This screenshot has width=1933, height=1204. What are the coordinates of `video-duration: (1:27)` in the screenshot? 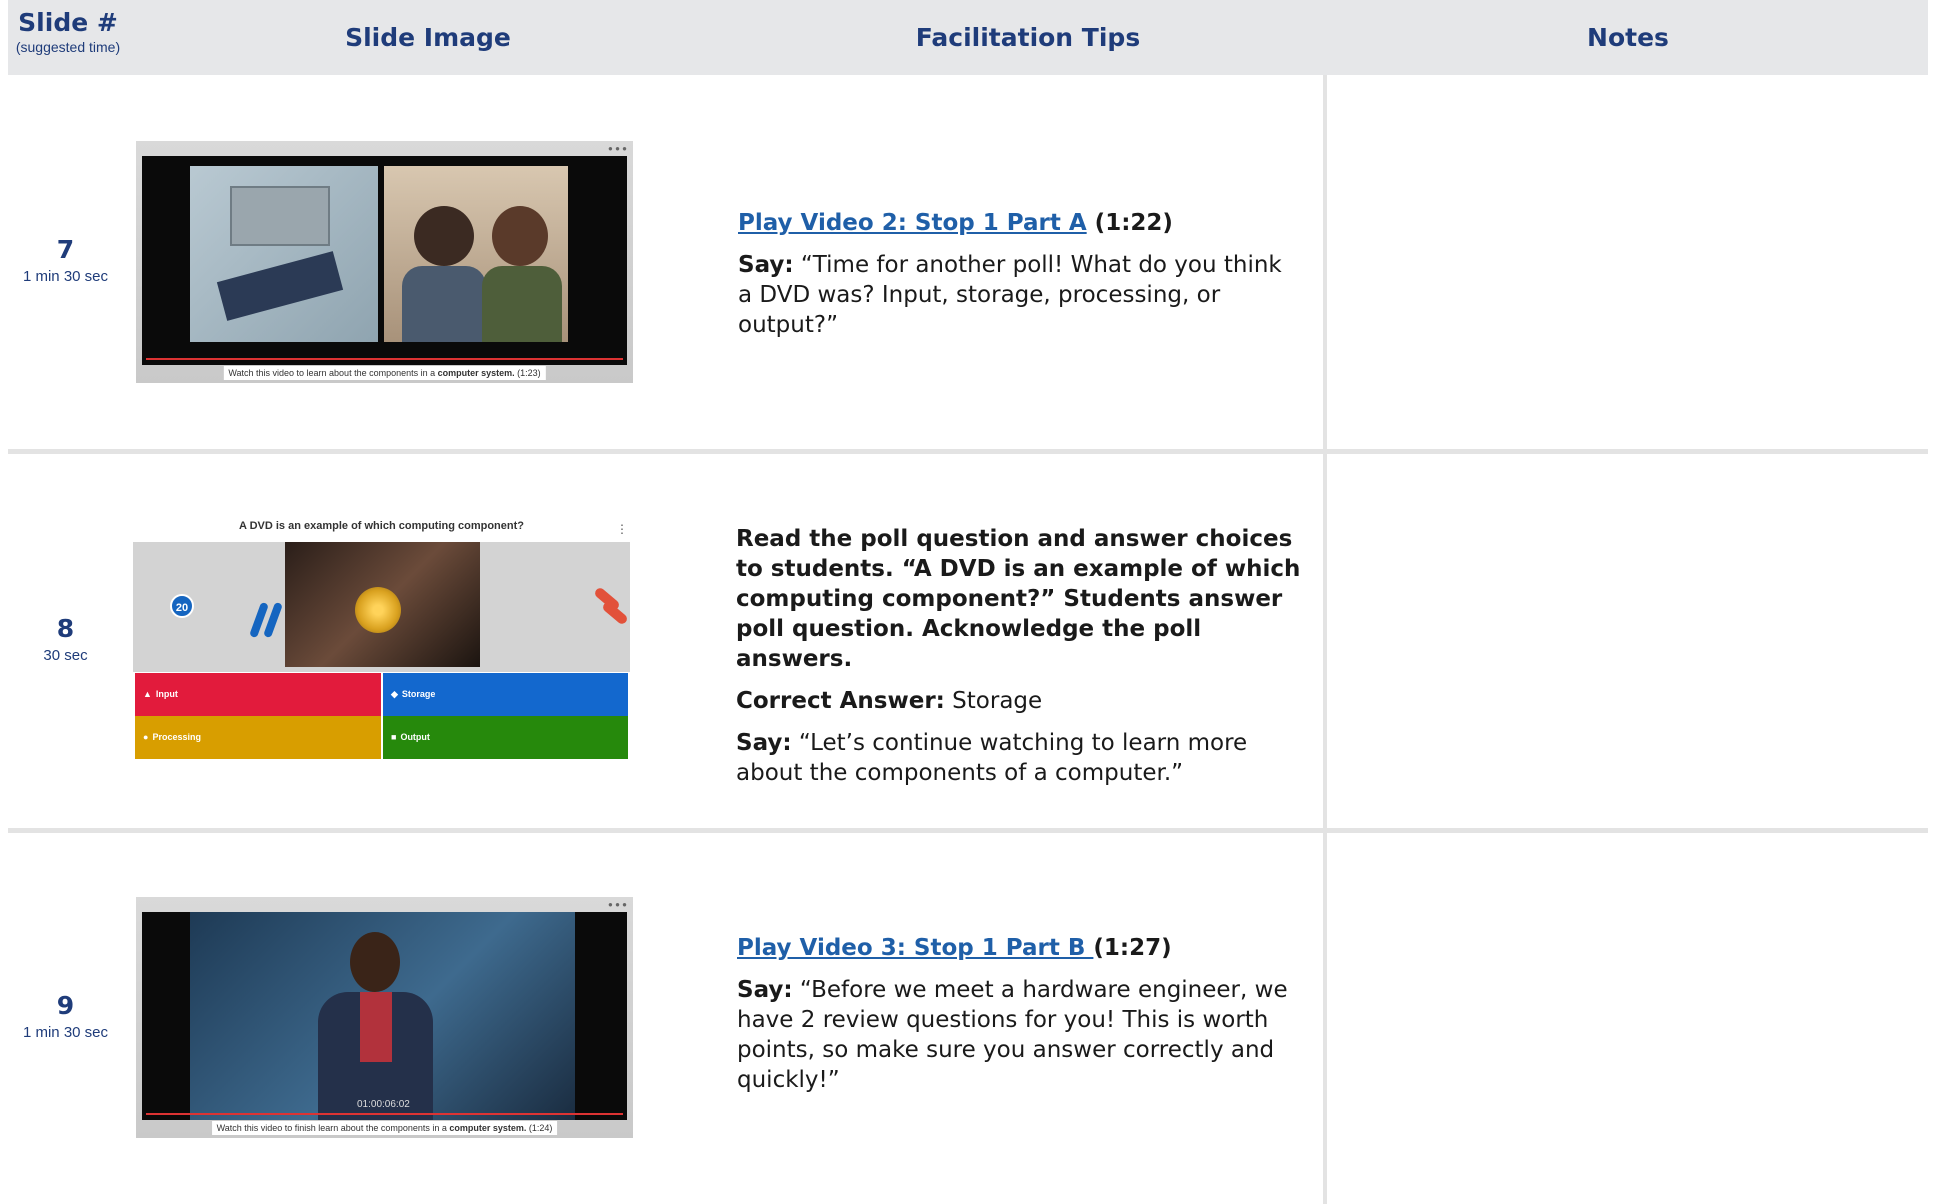 It's located at (1132, 948).